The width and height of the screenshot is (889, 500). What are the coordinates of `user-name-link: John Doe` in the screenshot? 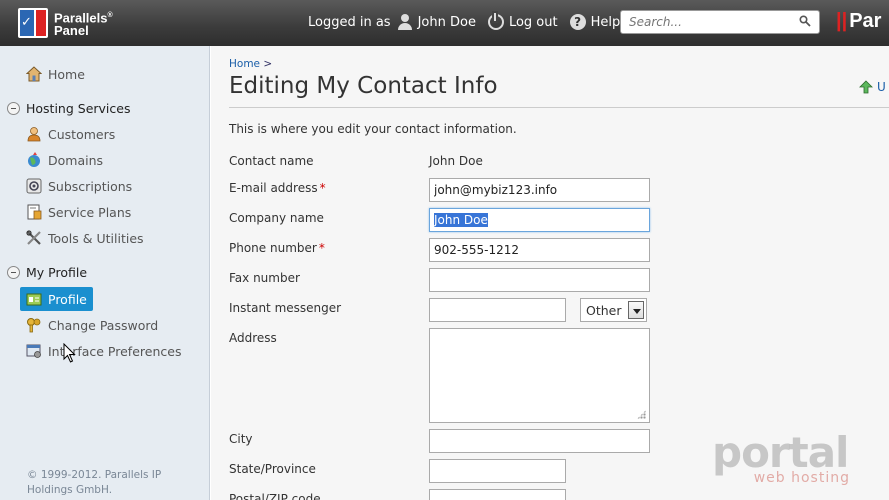 It's located at (447, 22).